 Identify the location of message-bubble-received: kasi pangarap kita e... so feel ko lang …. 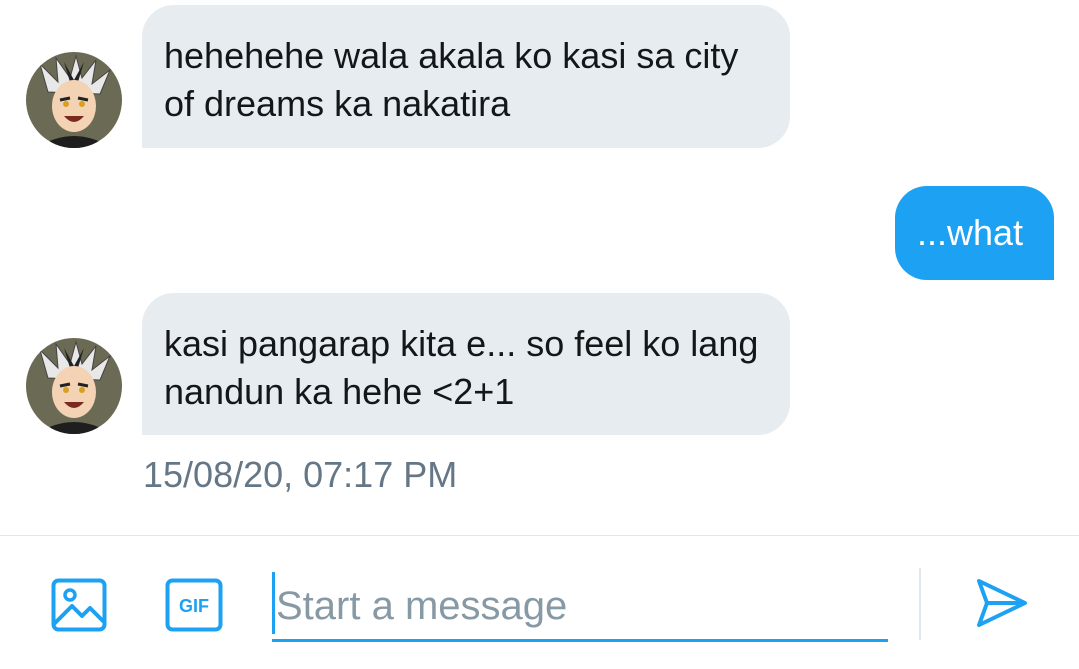
(466, 364).